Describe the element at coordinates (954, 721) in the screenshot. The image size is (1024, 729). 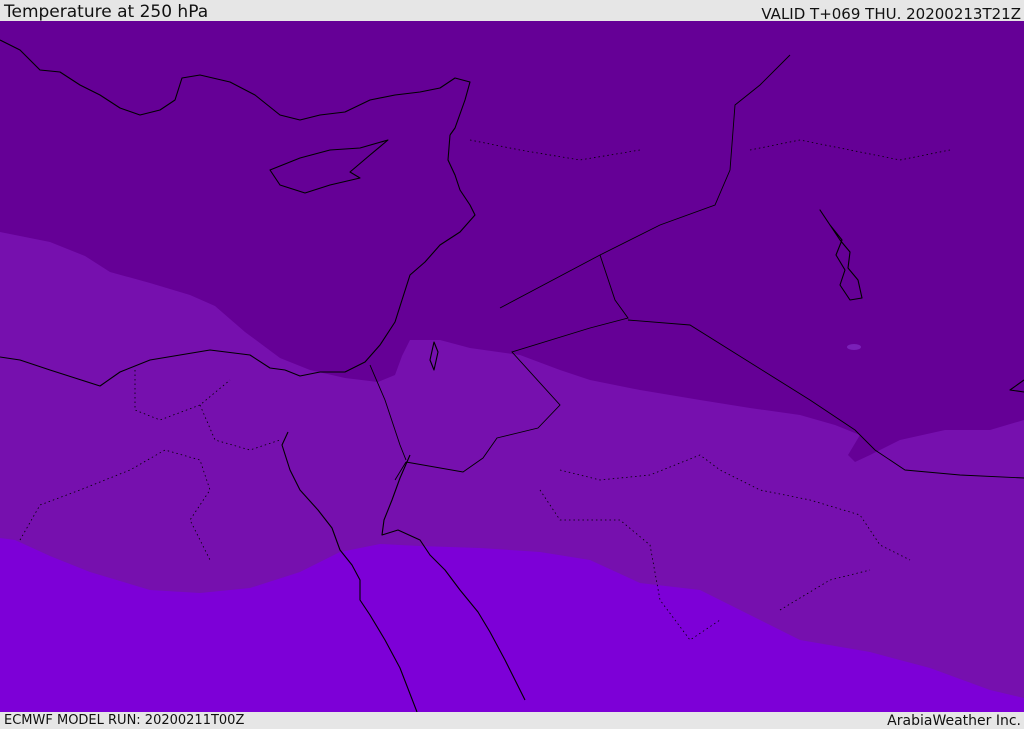
I see `credit-label: ArabiaWeather Inc.` at that location.